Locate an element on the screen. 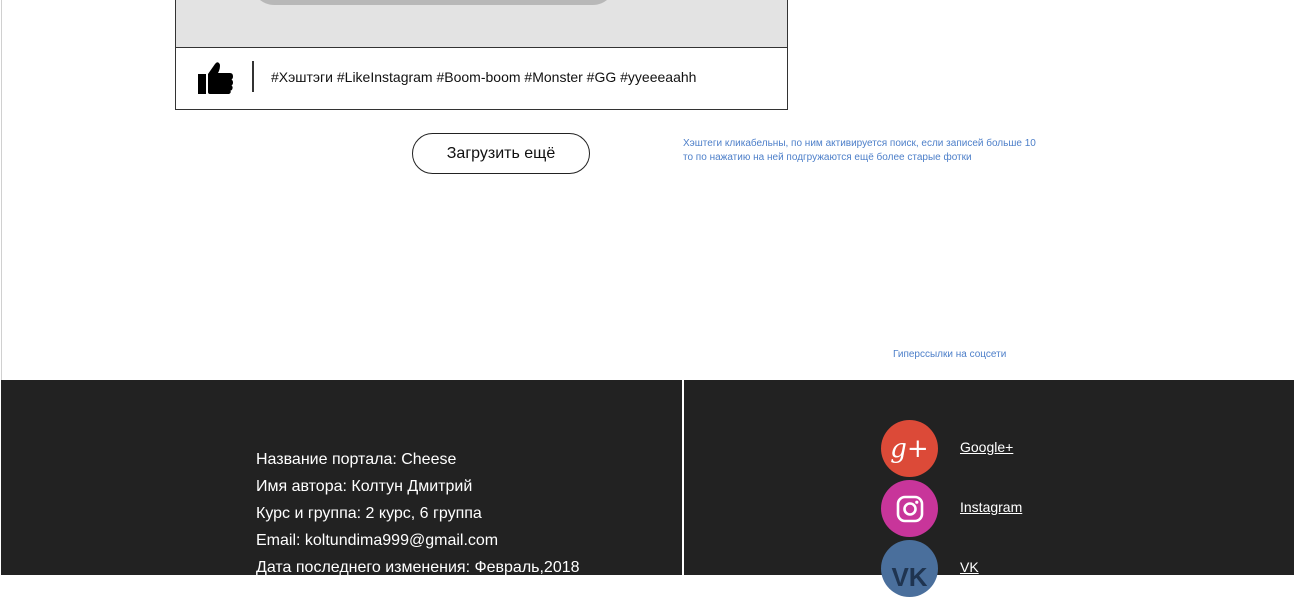 The width and height of the screenshot is (1294, 598). hashtag-link: #LikeInstagram is located at coordinates (385, 77).